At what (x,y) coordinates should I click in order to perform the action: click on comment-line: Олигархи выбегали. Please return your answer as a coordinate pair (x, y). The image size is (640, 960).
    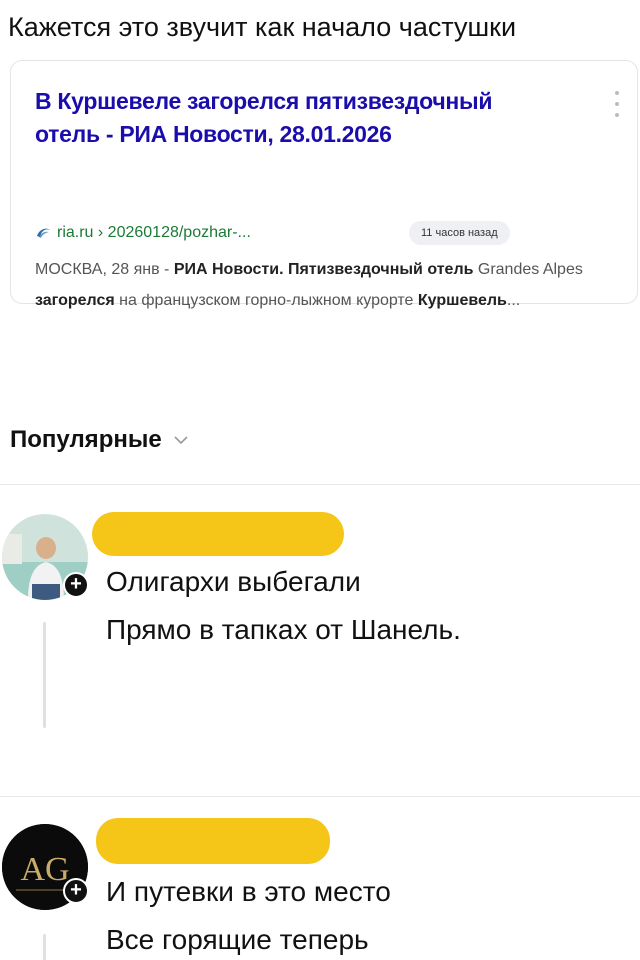
    Looking at the image, I should click on (233, 581).